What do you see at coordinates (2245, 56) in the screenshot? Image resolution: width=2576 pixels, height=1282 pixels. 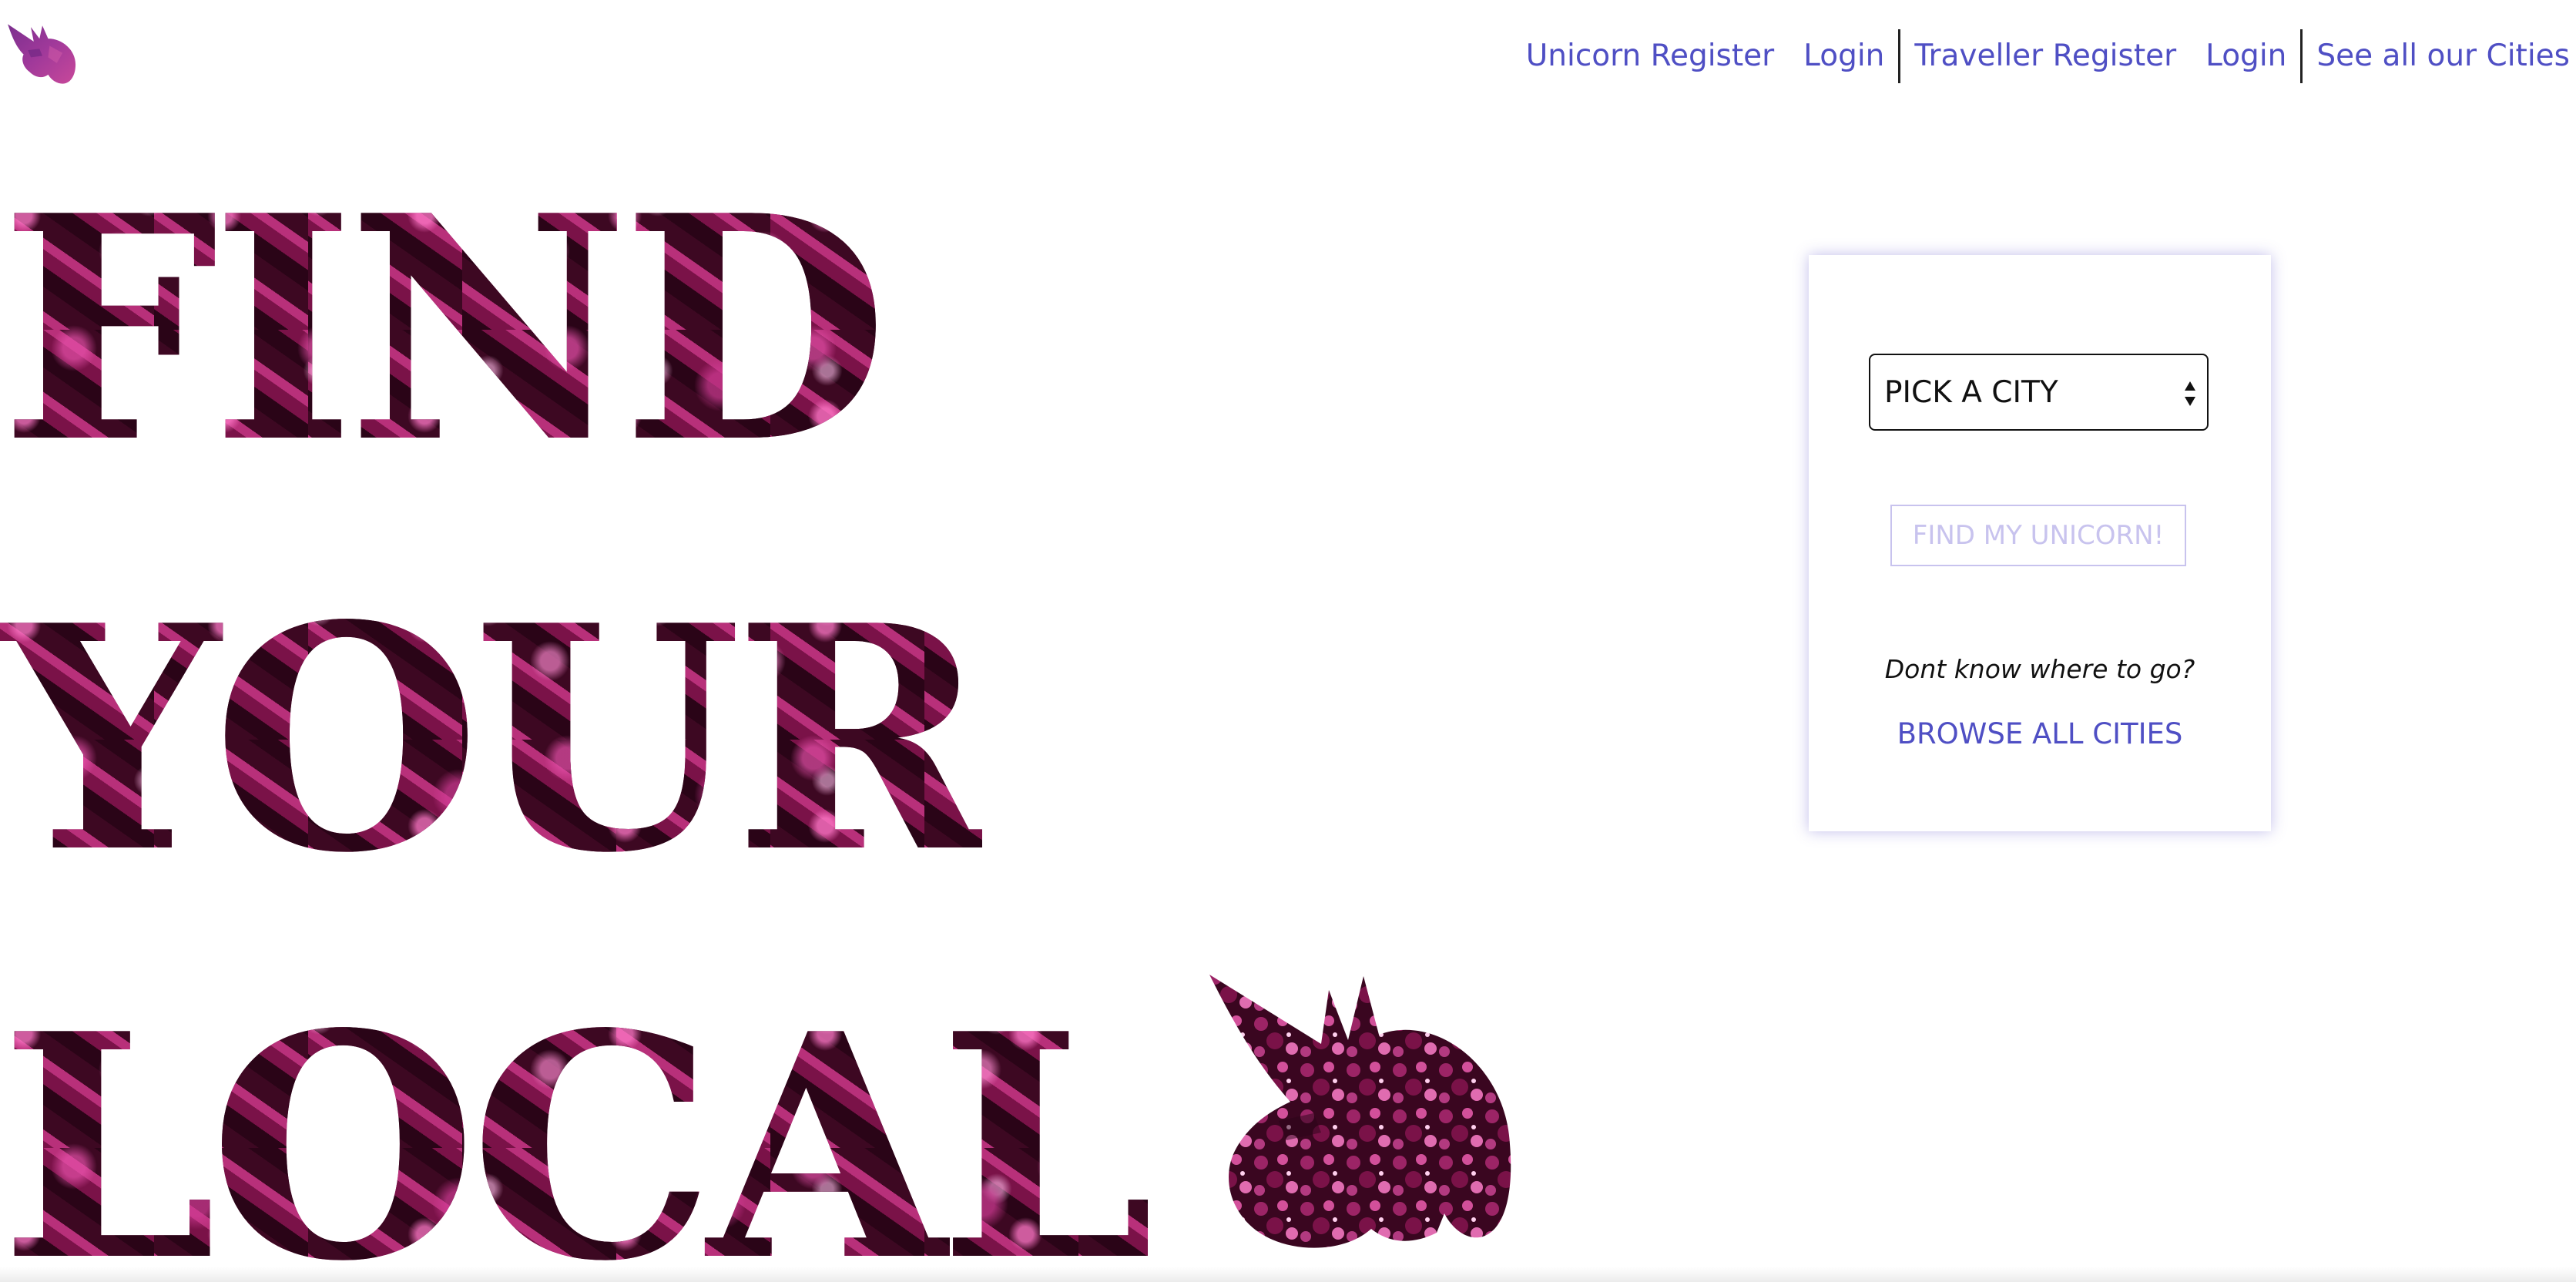 I see `traveller-login-link: Login` at bounding box center [2245, 56].